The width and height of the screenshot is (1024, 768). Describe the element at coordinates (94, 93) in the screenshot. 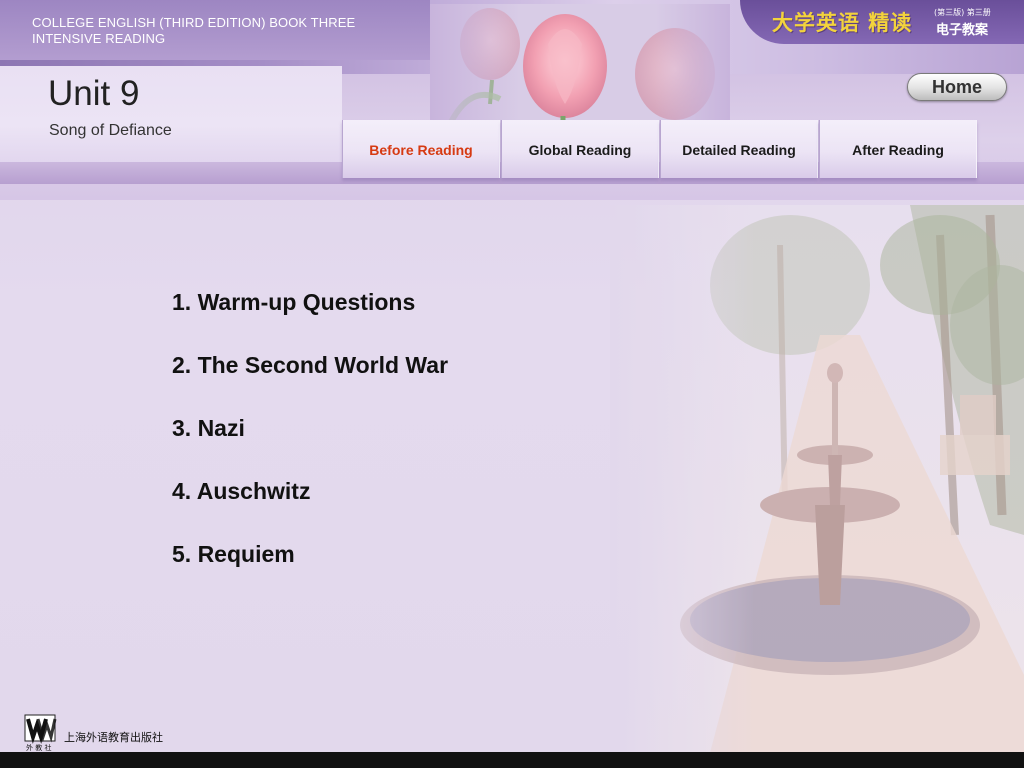

I see `unit-title: Unit 9` at that location.